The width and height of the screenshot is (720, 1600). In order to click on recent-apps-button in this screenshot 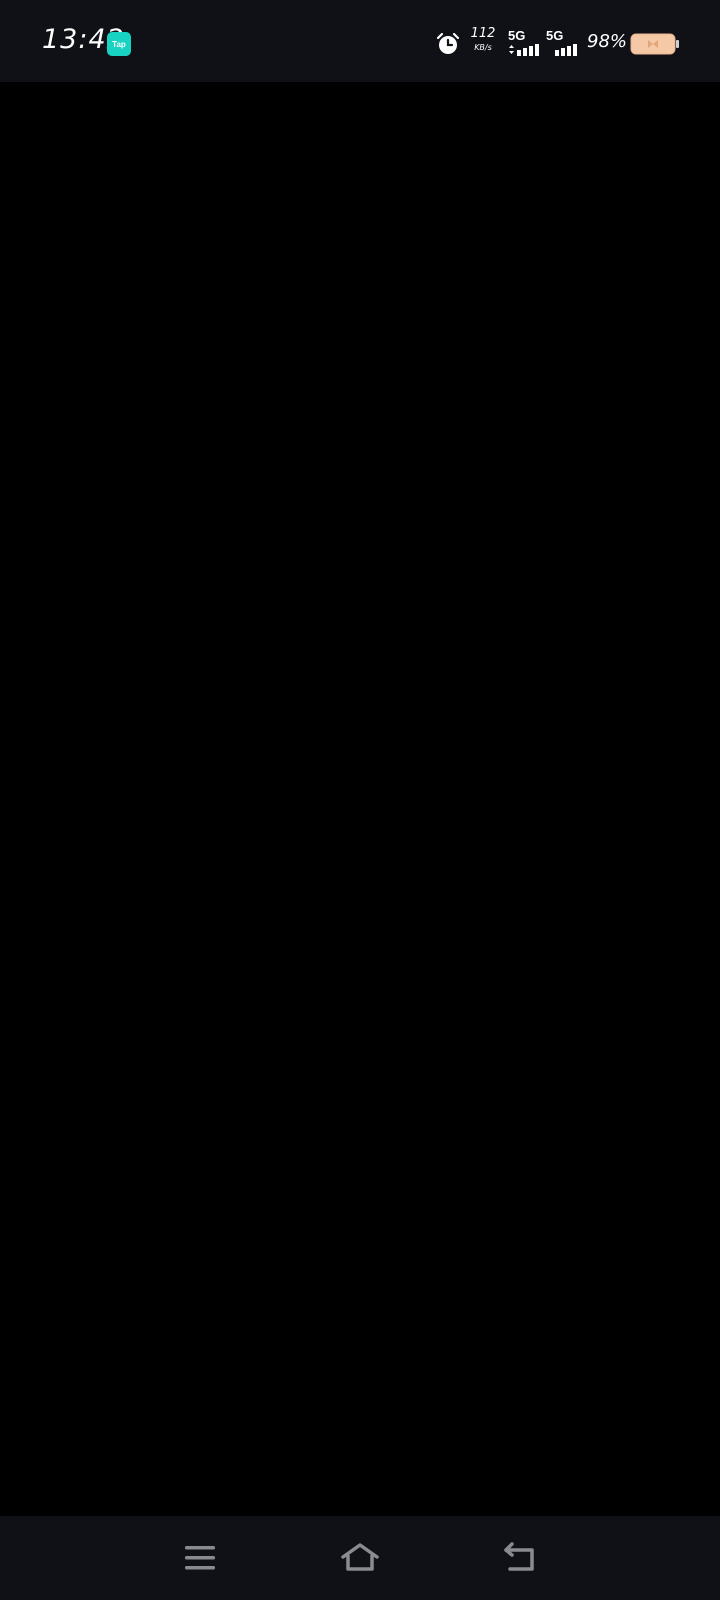, I will do `click(200, 1558)`.